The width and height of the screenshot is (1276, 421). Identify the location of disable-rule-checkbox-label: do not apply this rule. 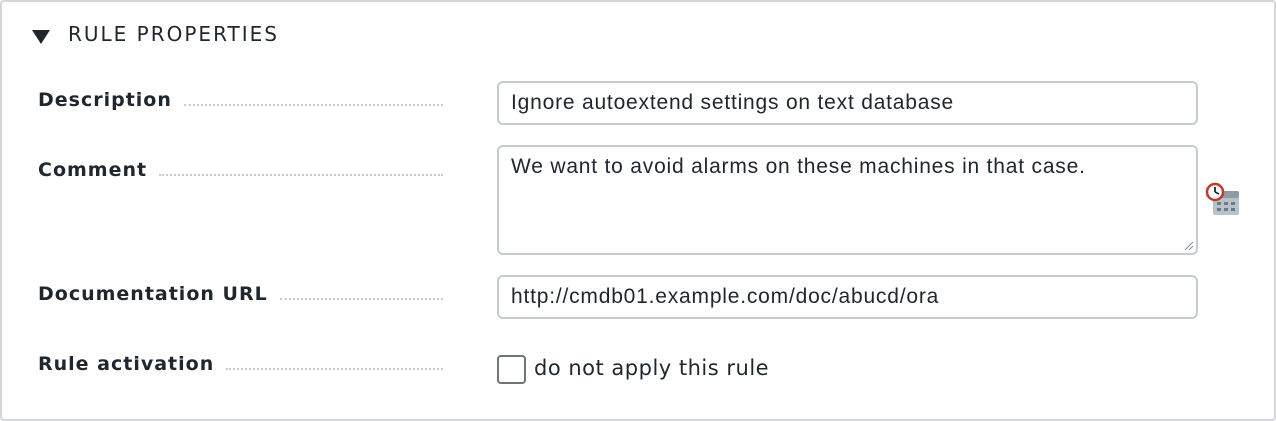
(651, 368).